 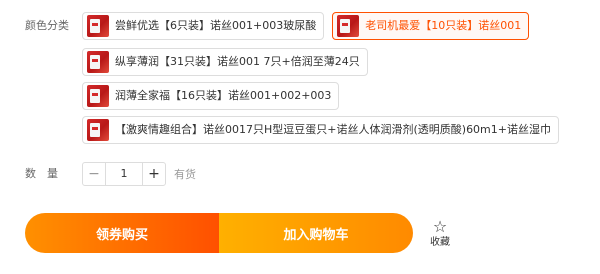 I want to click on favorite-button: ☆ 收藏, so click(x=440, y=234).